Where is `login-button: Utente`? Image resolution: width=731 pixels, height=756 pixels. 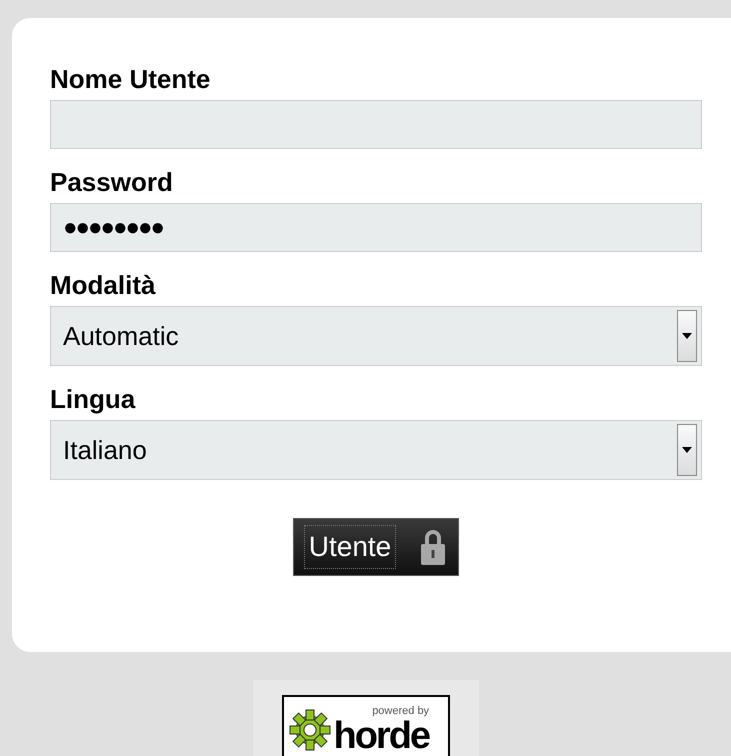 login-button: Utente is located at coordinates (376, 547).